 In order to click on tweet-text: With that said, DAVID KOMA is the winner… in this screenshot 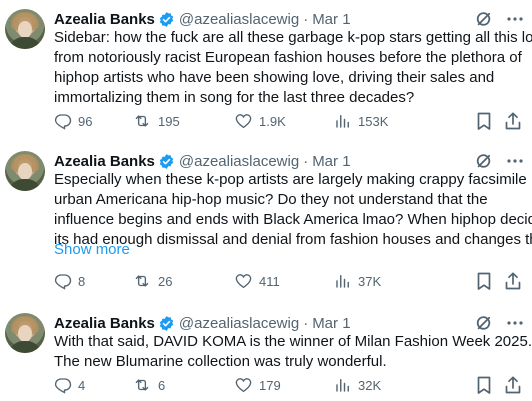, I will do `click(293, 352)`.